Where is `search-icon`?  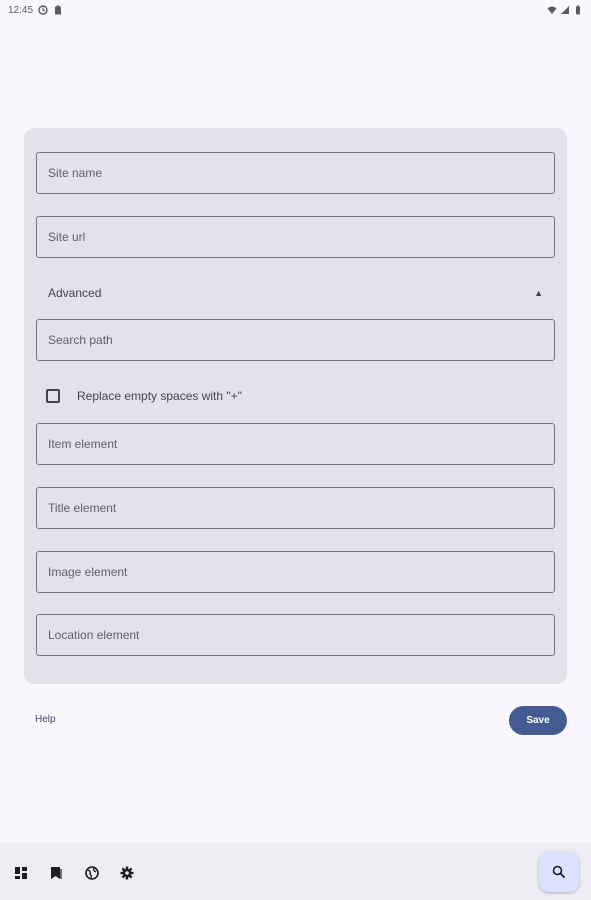
search-icon is located at coordinates (559, 872).